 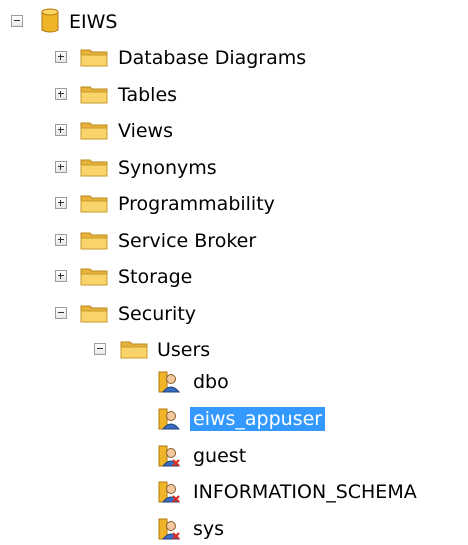 I want to click on tree-node-label: Synonyms, so click(x=167, y=167).